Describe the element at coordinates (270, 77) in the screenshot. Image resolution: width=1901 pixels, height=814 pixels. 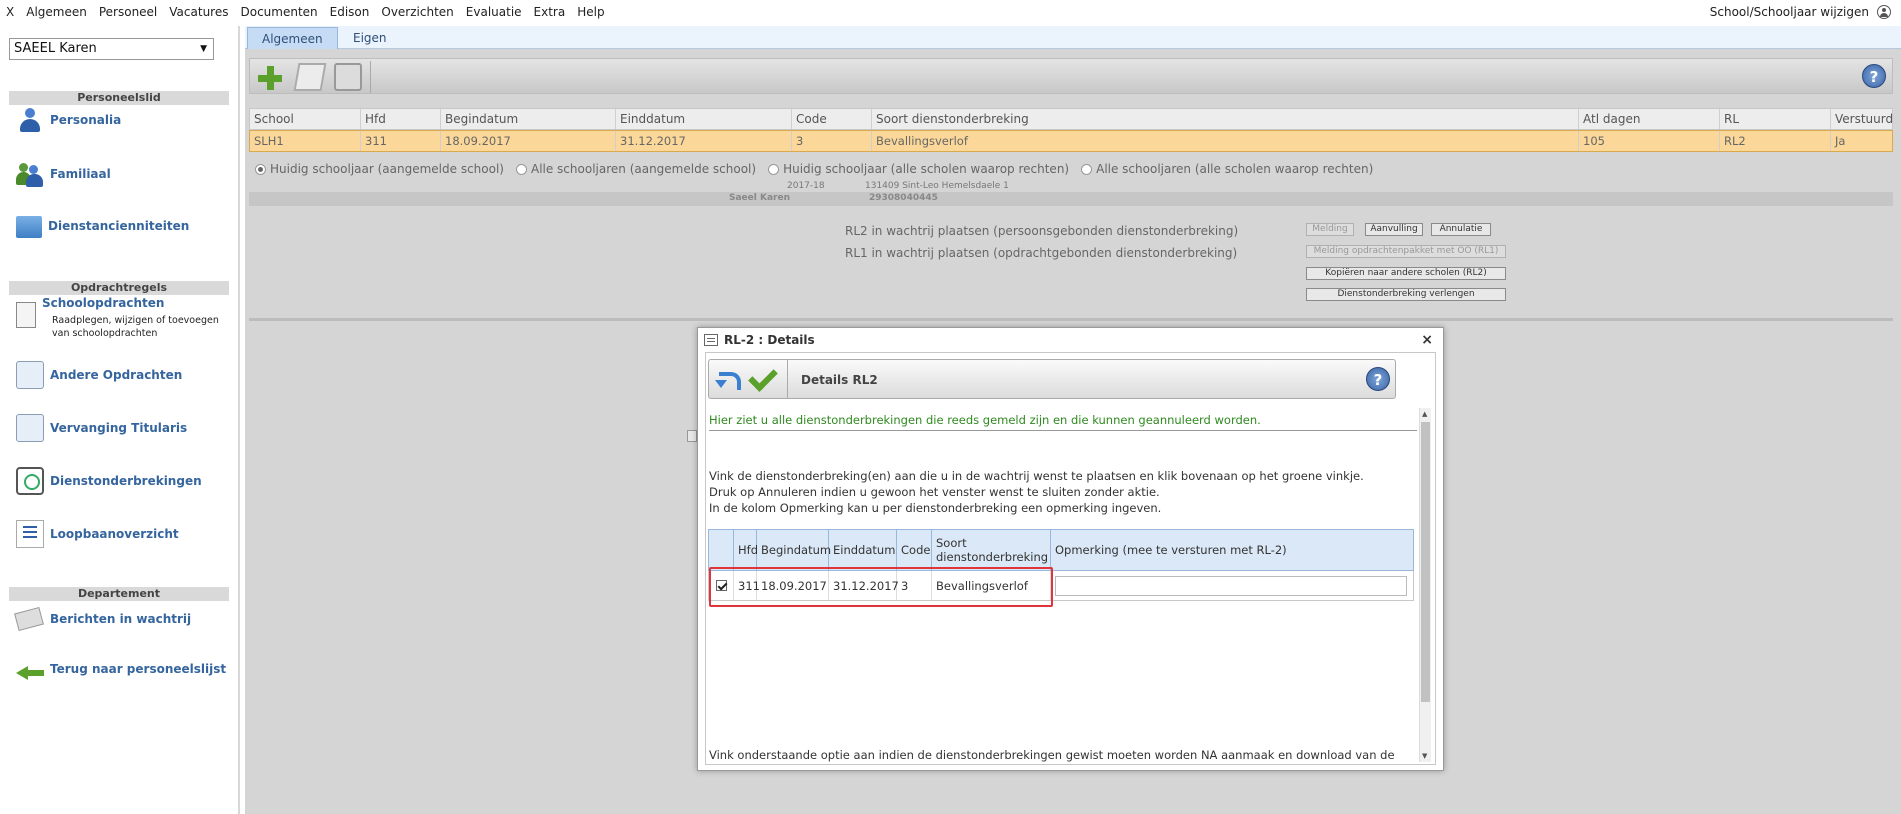
I see `add-icon` at that location.